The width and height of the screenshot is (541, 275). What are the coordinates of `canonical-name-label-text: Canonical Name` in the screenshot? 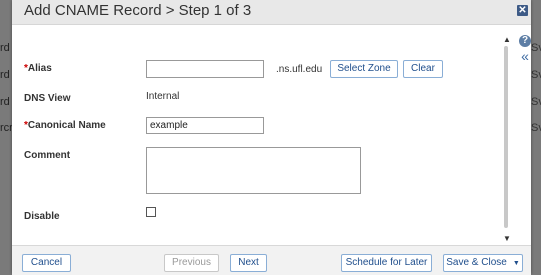 It's located at (66, 125).